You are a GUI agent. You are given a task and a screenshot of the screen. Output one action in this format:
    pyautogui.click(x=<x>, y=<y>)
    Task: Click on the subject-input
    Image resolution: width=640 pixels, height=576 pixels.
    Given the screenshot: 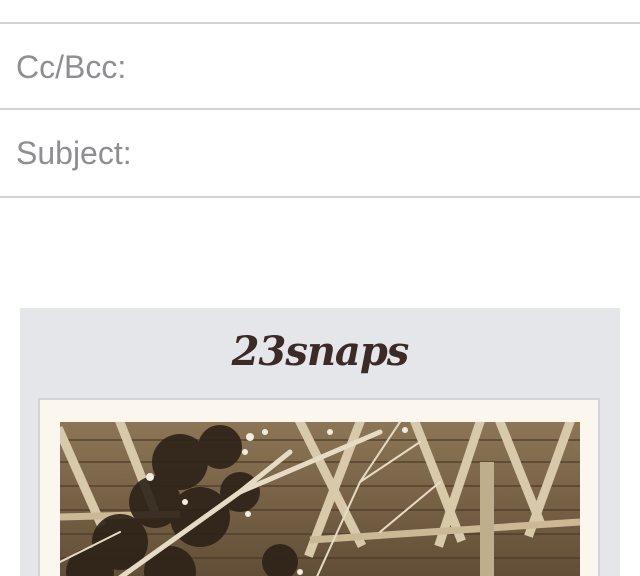 What is the action you would take?
    pyautogui.click(x=387, y=152)
    